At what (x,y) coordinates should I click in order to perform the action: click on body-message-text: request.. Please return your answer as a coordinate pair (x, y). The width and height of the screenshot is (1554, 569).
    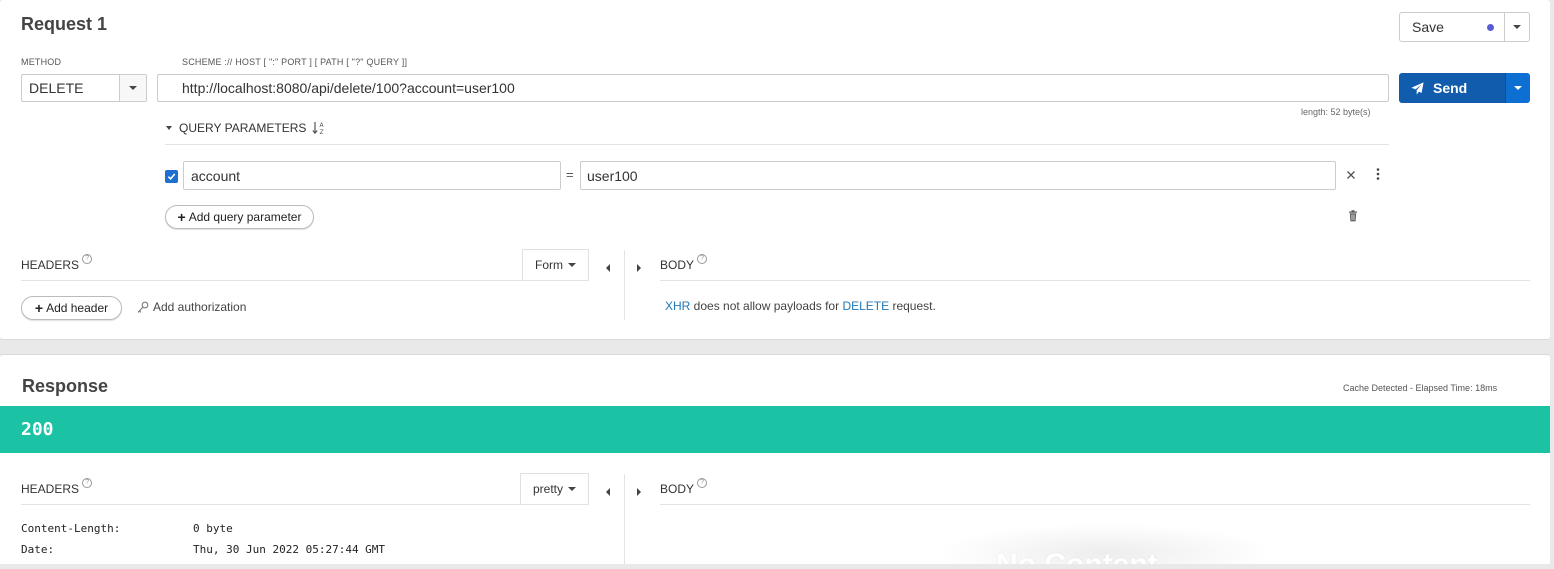
    Looking at the image, I should click on (912, 306).